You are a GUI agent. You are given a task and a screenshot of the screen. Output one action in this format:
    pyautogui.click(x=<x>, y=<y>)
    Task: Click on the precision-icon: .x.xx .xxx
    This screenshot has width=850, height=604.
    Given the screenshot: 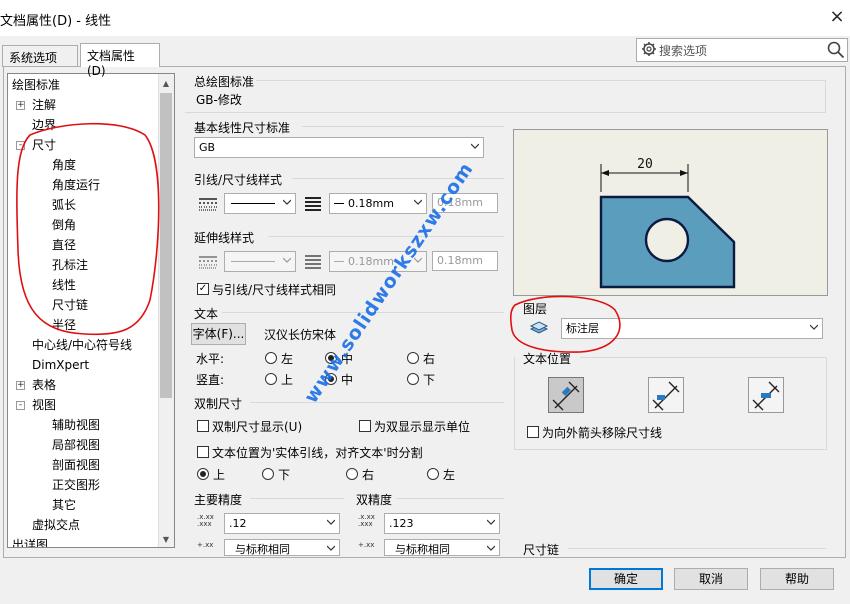 What is the action you would take?
    pyautogui.click(x=366, y=520)
    